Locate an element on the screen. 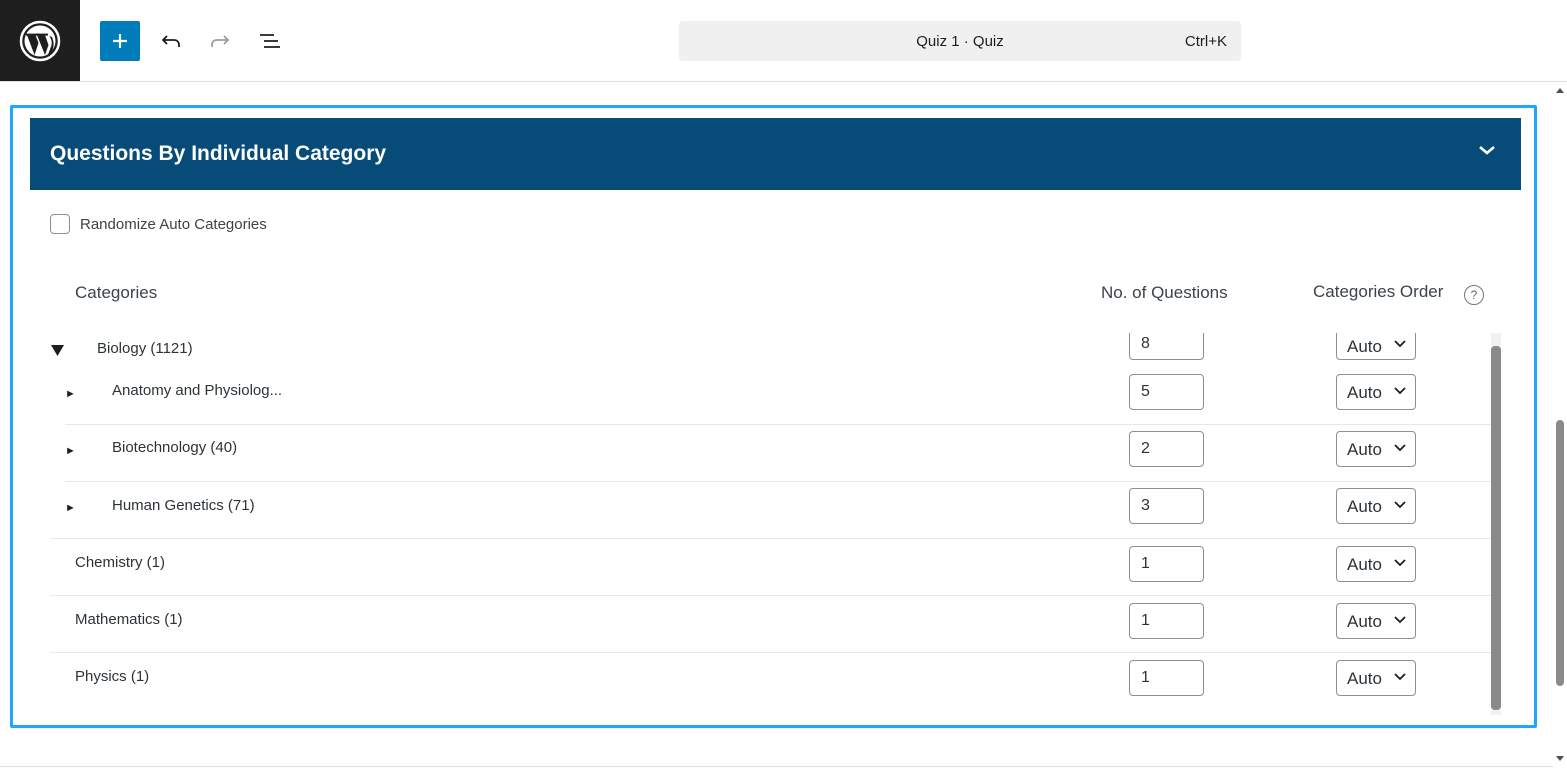 This screenshot has width=1567, height=771. divider is located at coordinates (776, 766).